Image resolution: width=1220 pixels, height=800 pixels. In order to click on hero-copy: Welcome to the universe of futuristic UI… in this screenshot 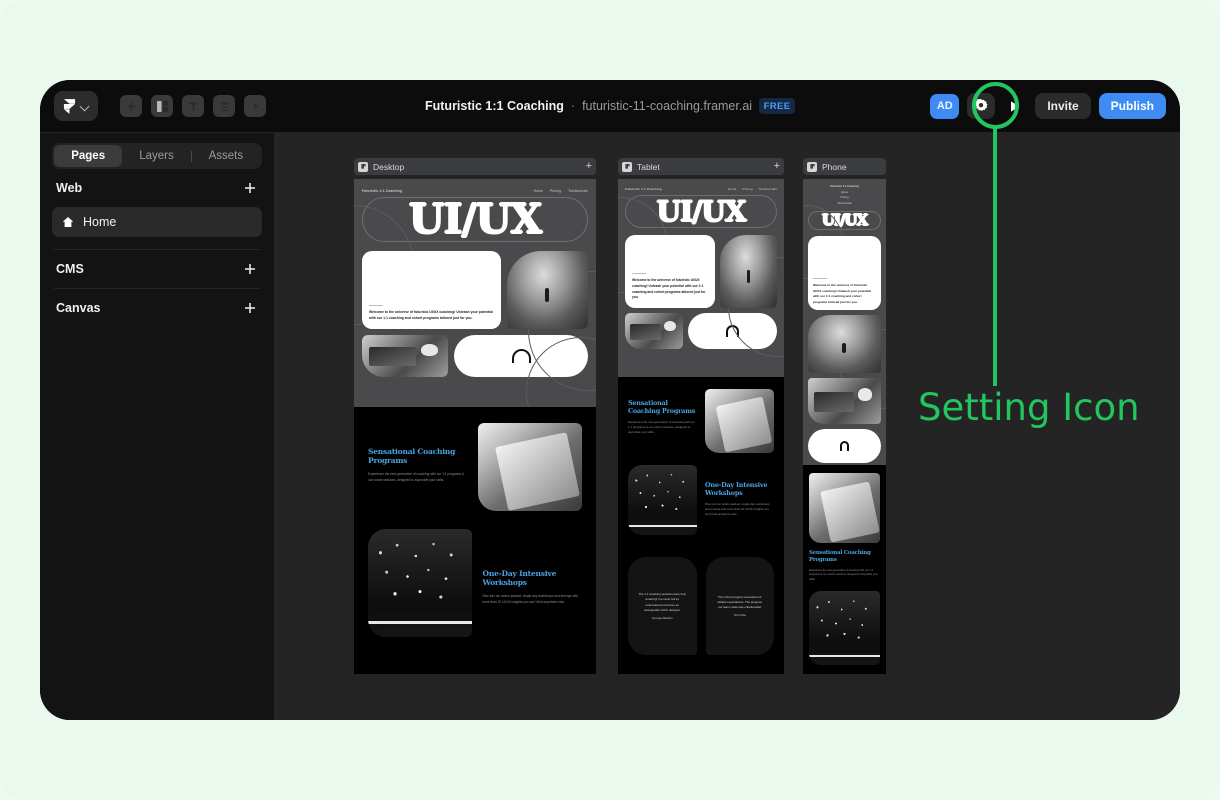, I will do `click(431, 314)`.